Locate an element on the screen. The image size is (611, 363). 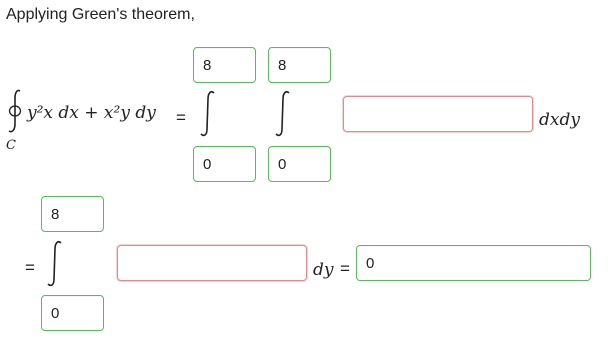
result-equals-sign: = is located at coordinates (345, 268).